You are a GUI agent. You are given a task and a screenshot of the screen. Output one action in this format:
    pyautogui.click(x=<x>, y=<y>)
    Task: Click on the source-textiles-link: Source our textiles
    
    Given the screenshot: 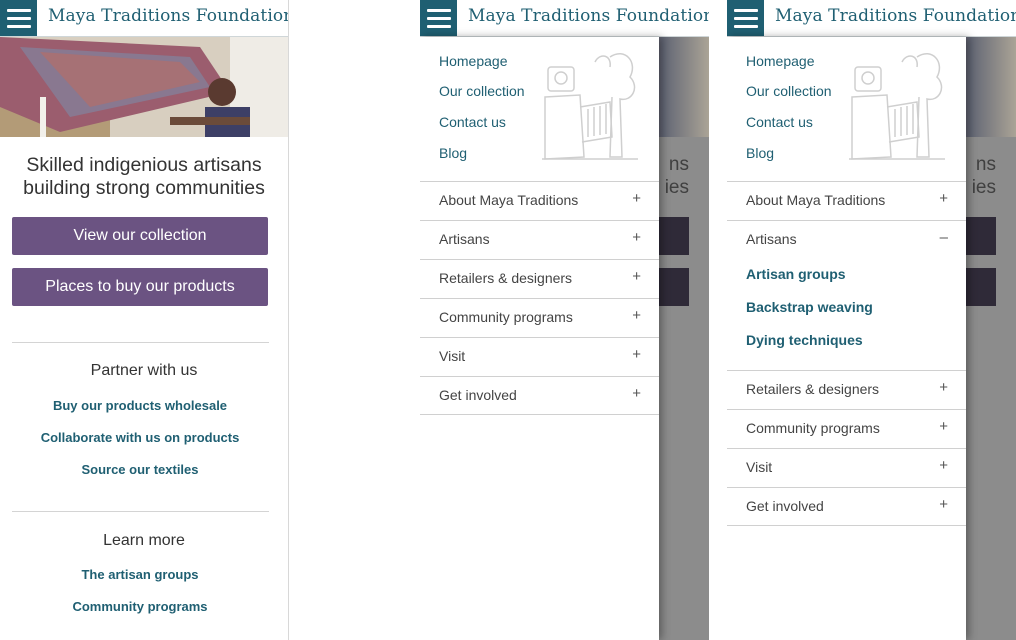 What is the action you would take?
    pyautogui.click(x=140, y=469)
    